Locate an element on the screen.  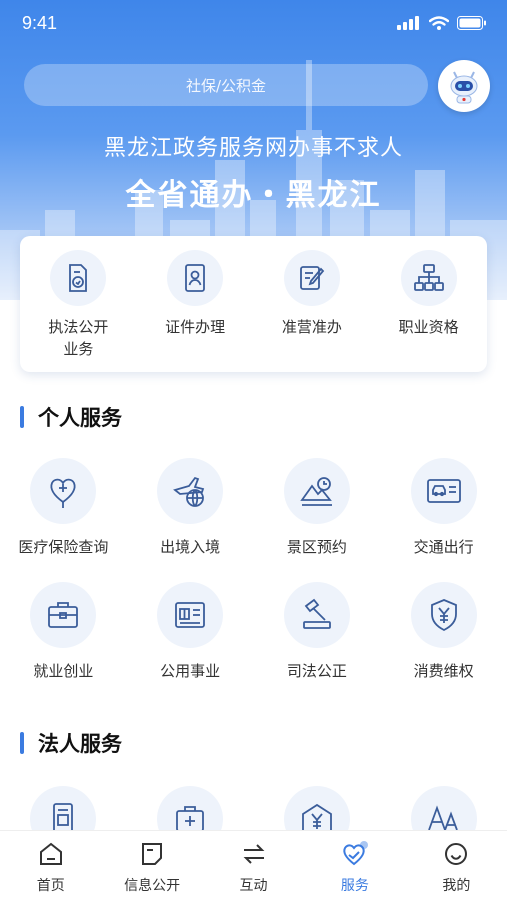
tab-profile: 我的 is located at coordinates (456, 865).